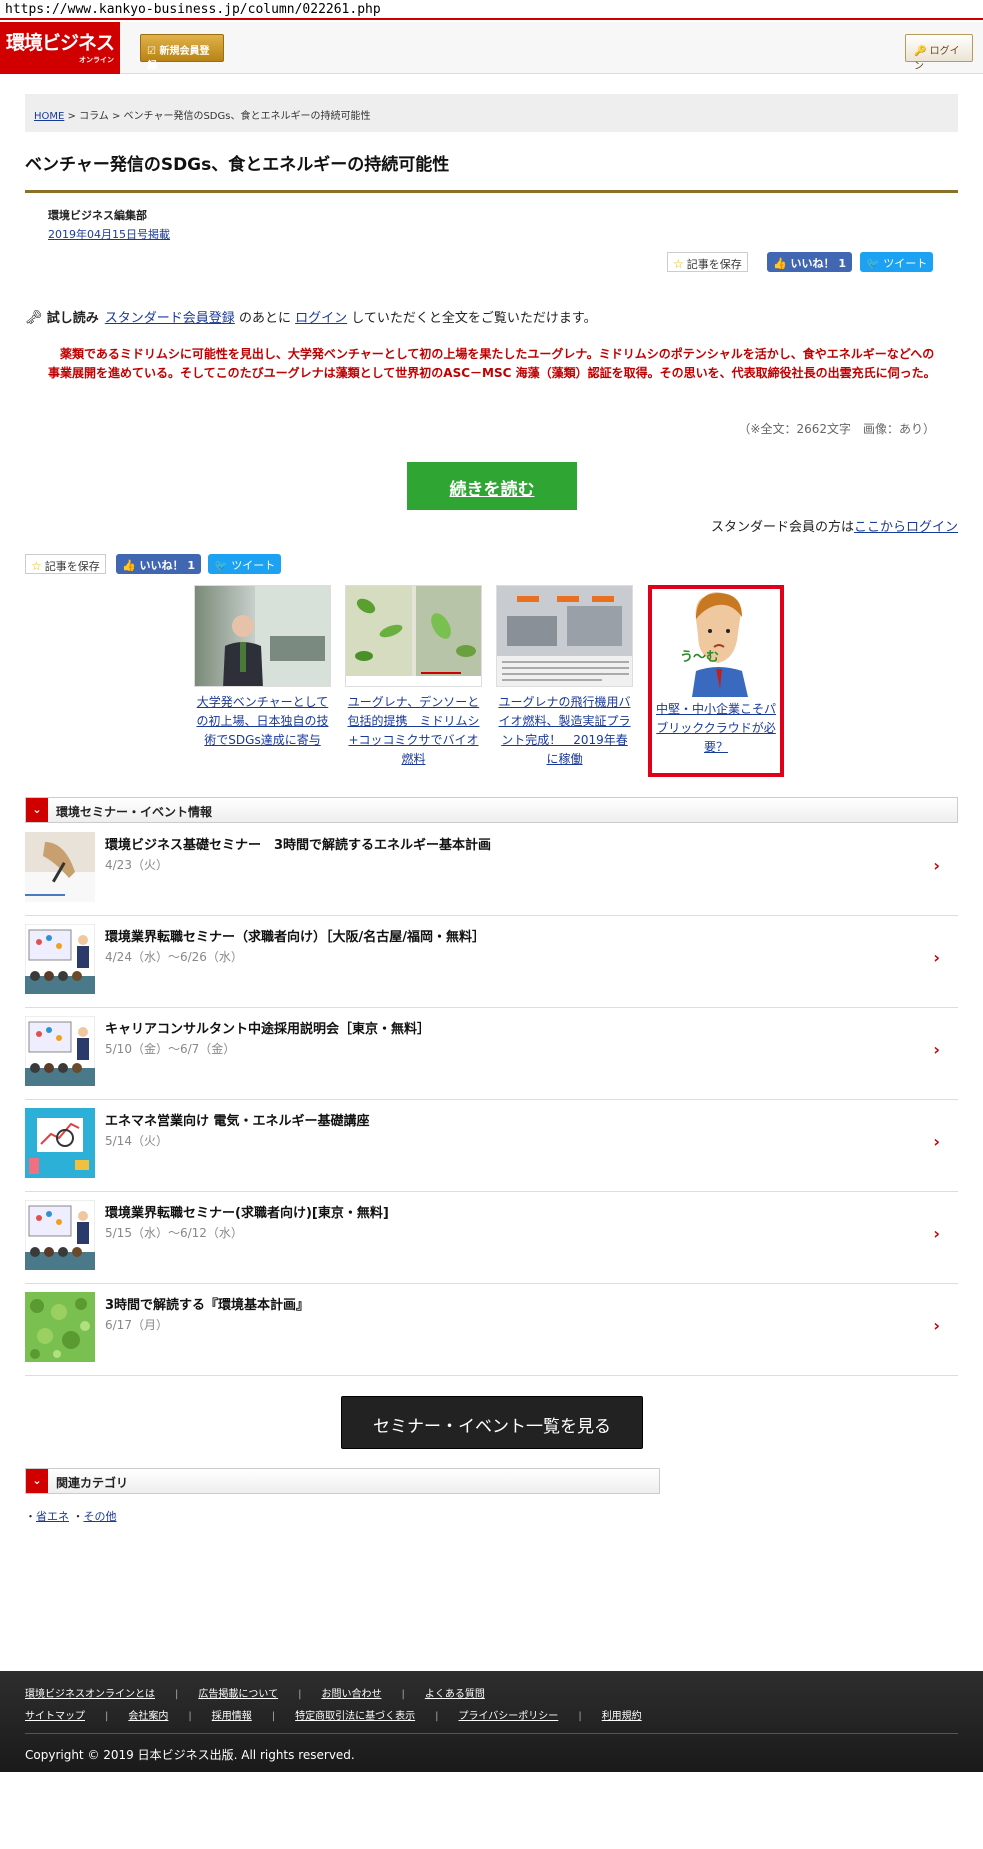  What do you see at coordinates (321, 318) in the screenshot?
I see `trial-login-link: ログイン` at bounding box center [321, 318].